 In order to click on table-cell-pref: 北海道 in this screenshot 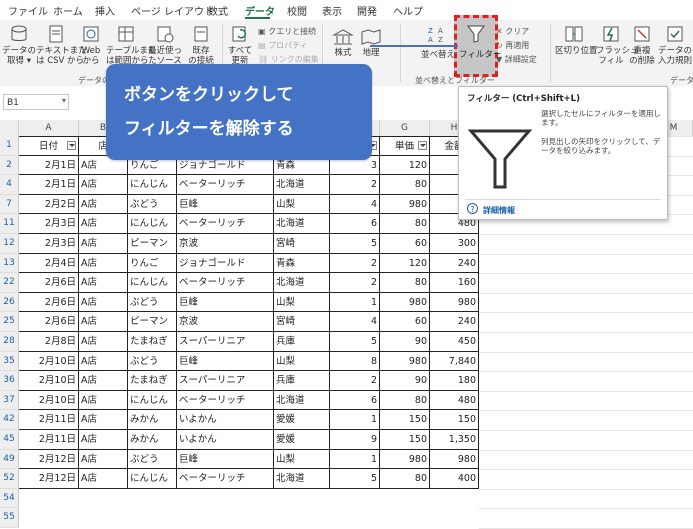, I will do `click(302, 479)`.